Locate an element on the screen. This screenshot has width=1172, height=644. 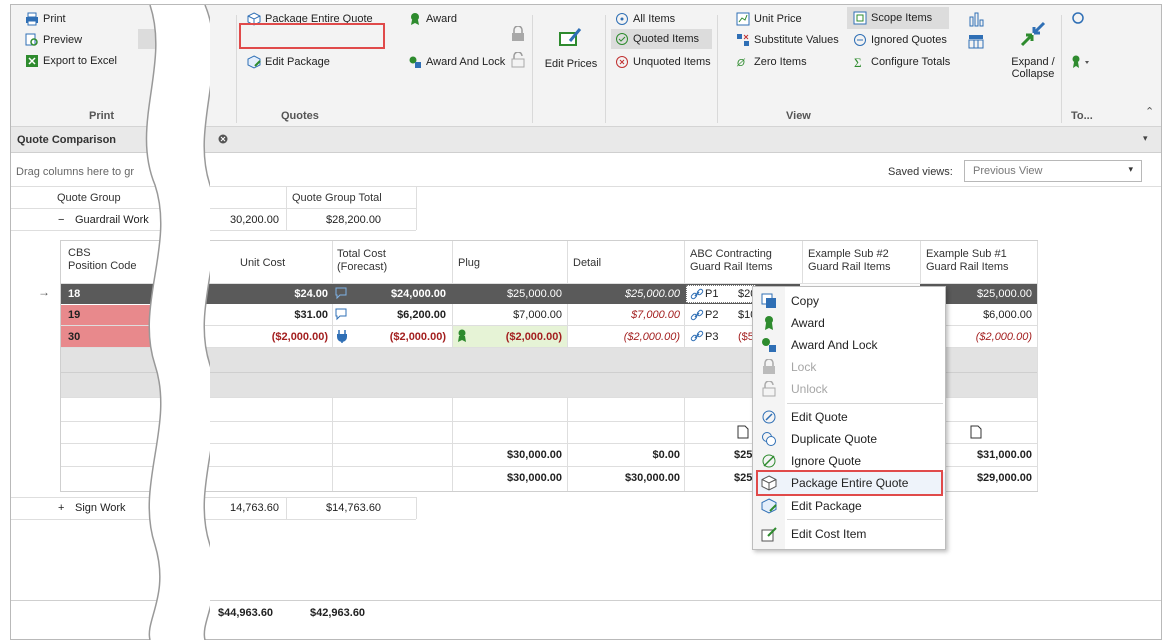
menu-item-duplicate-quote: Duplicate Quote is located at coordinates (849, 439).